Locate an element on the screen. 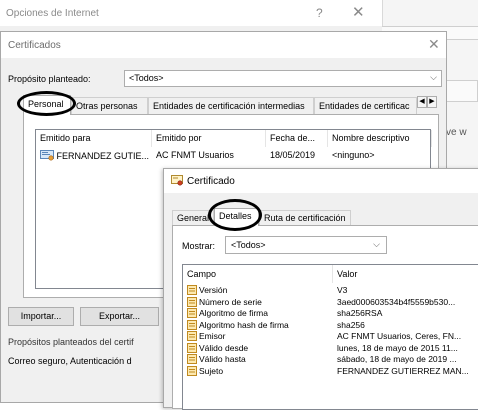 Image resolution: width=478 pixels, height=410 pixels. field-name: Algoritmo de firma is located at coordinates (233, 313).